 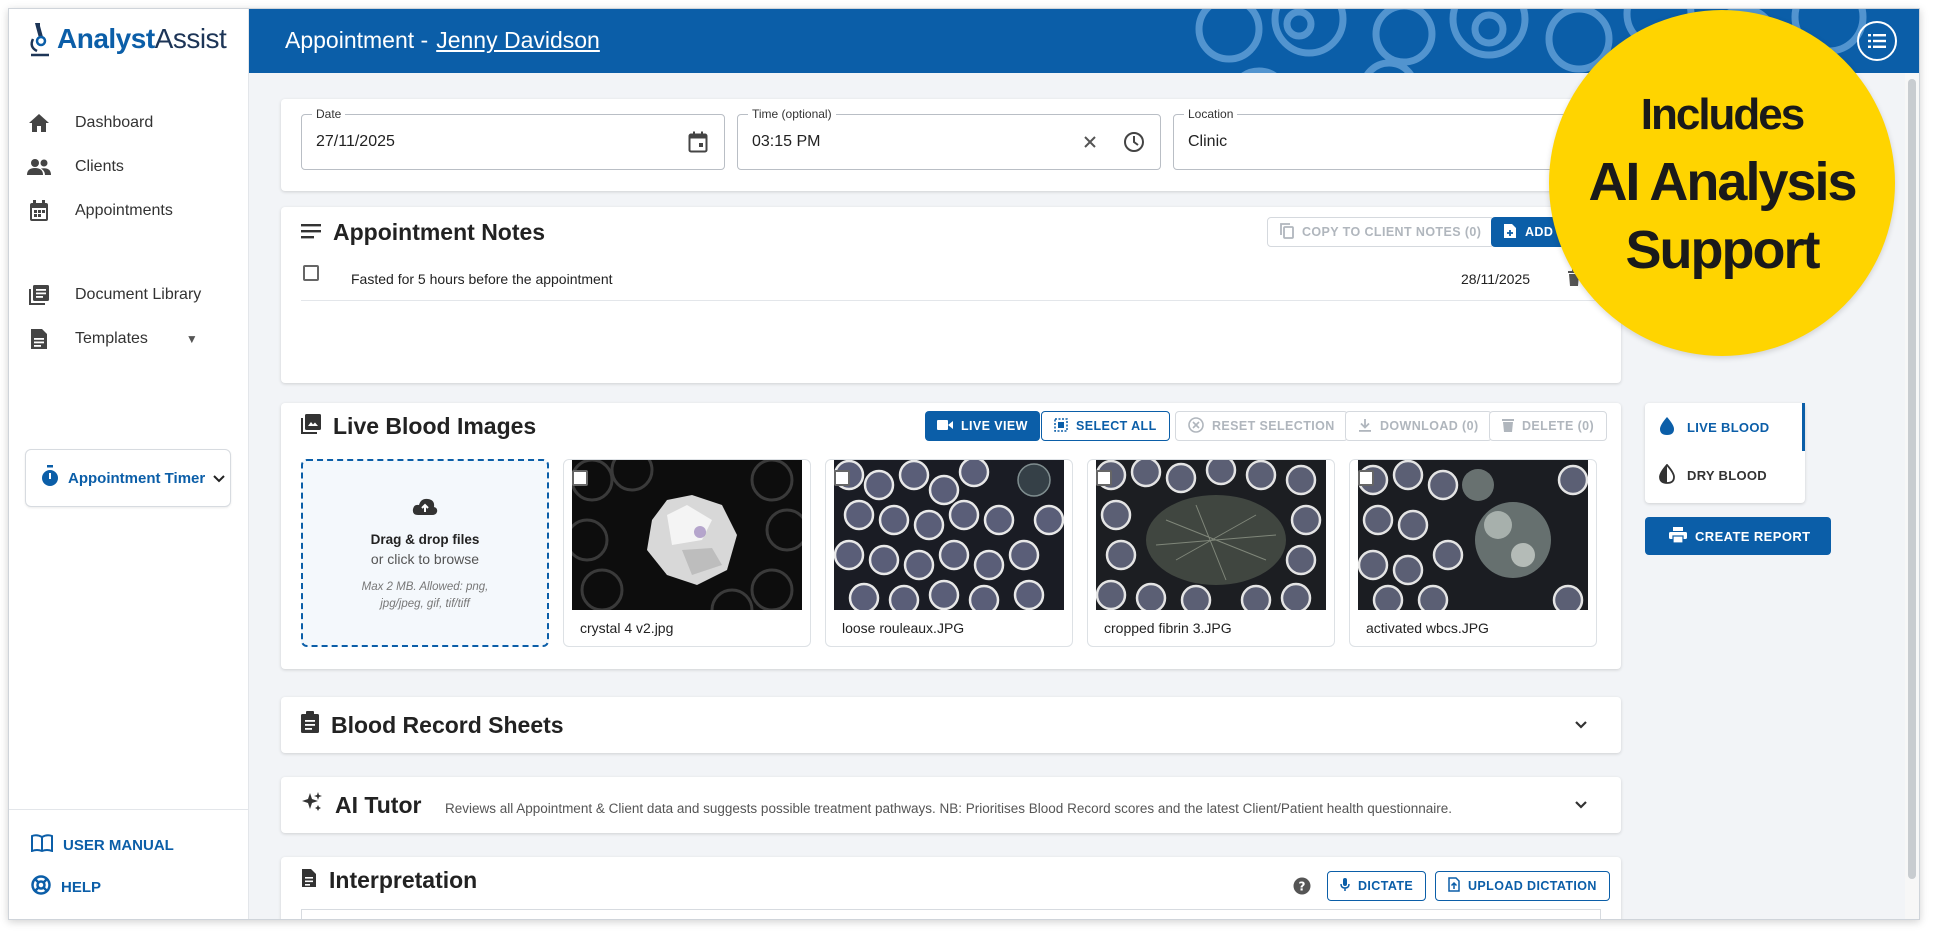 I want to click on list-icon, so click(x=1877, y=41).